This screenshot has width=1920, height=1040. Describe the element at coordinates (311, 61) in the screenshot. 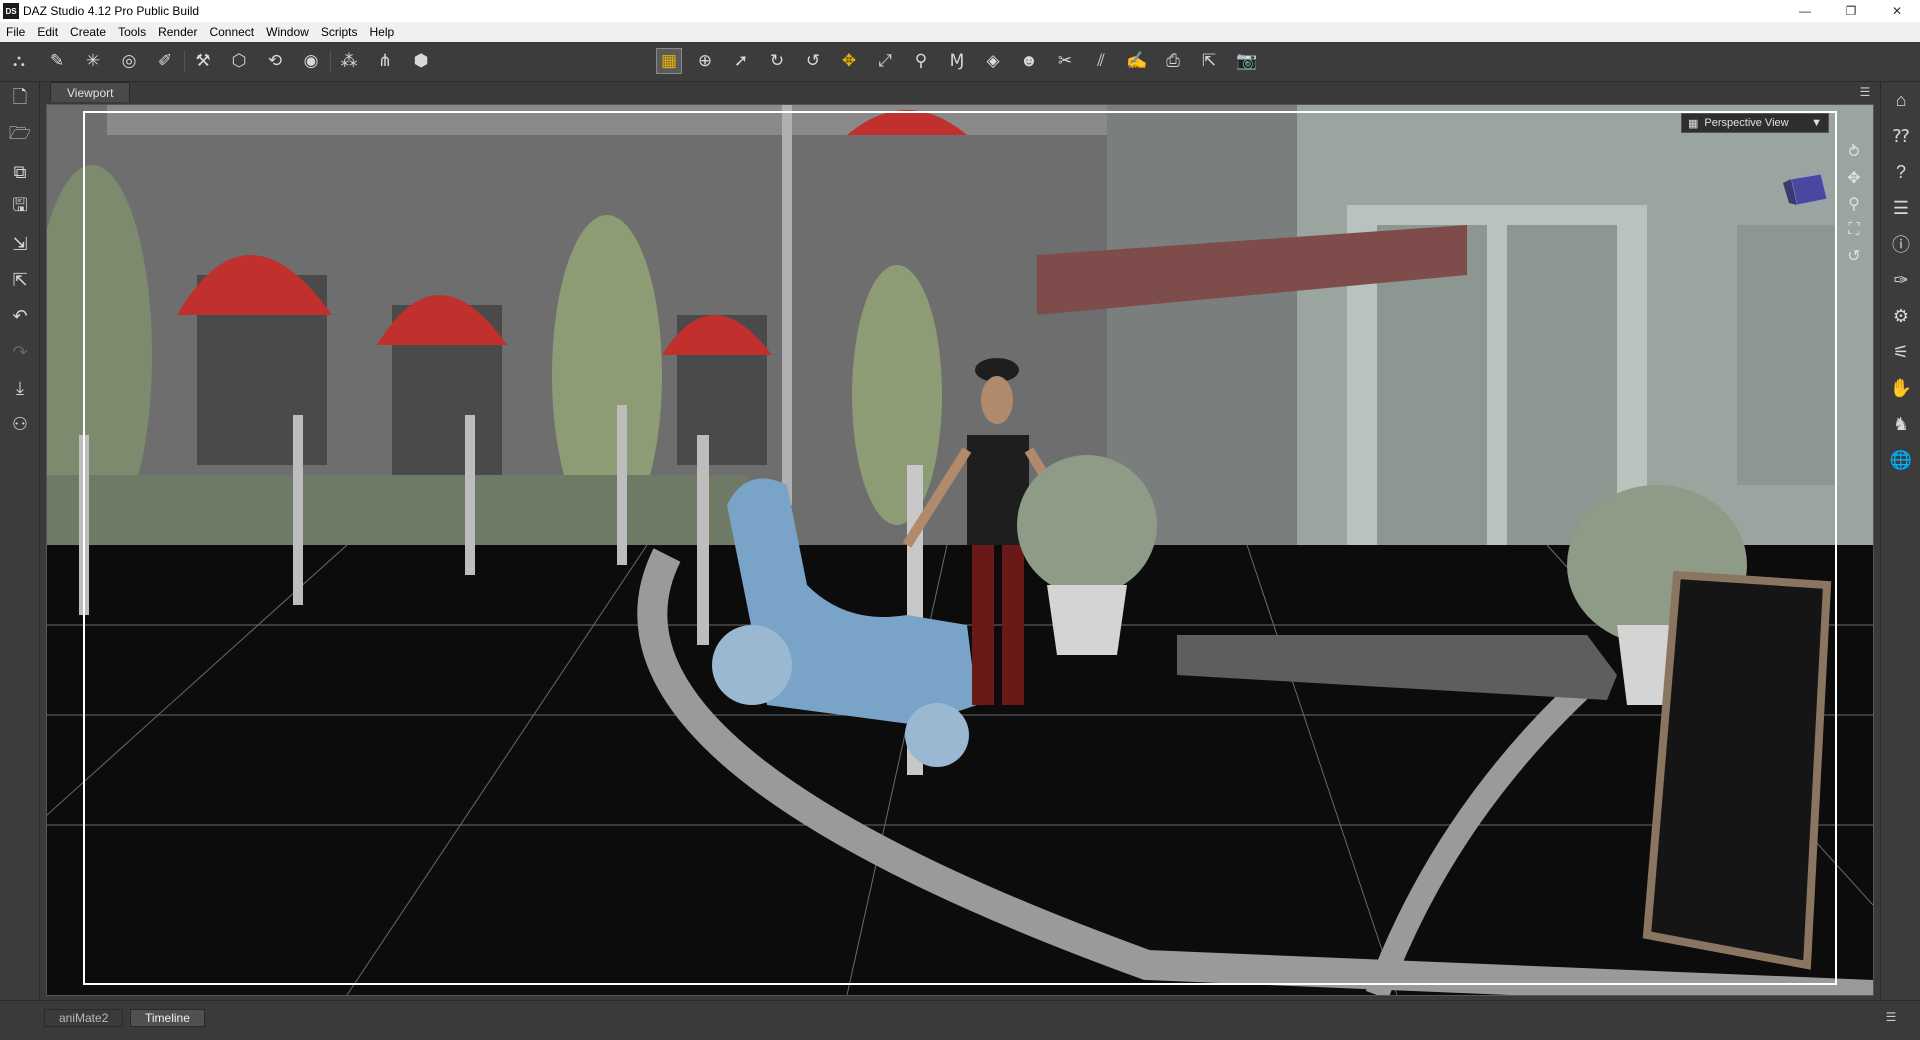

I see `spot-render-icon: ◉` at that location.